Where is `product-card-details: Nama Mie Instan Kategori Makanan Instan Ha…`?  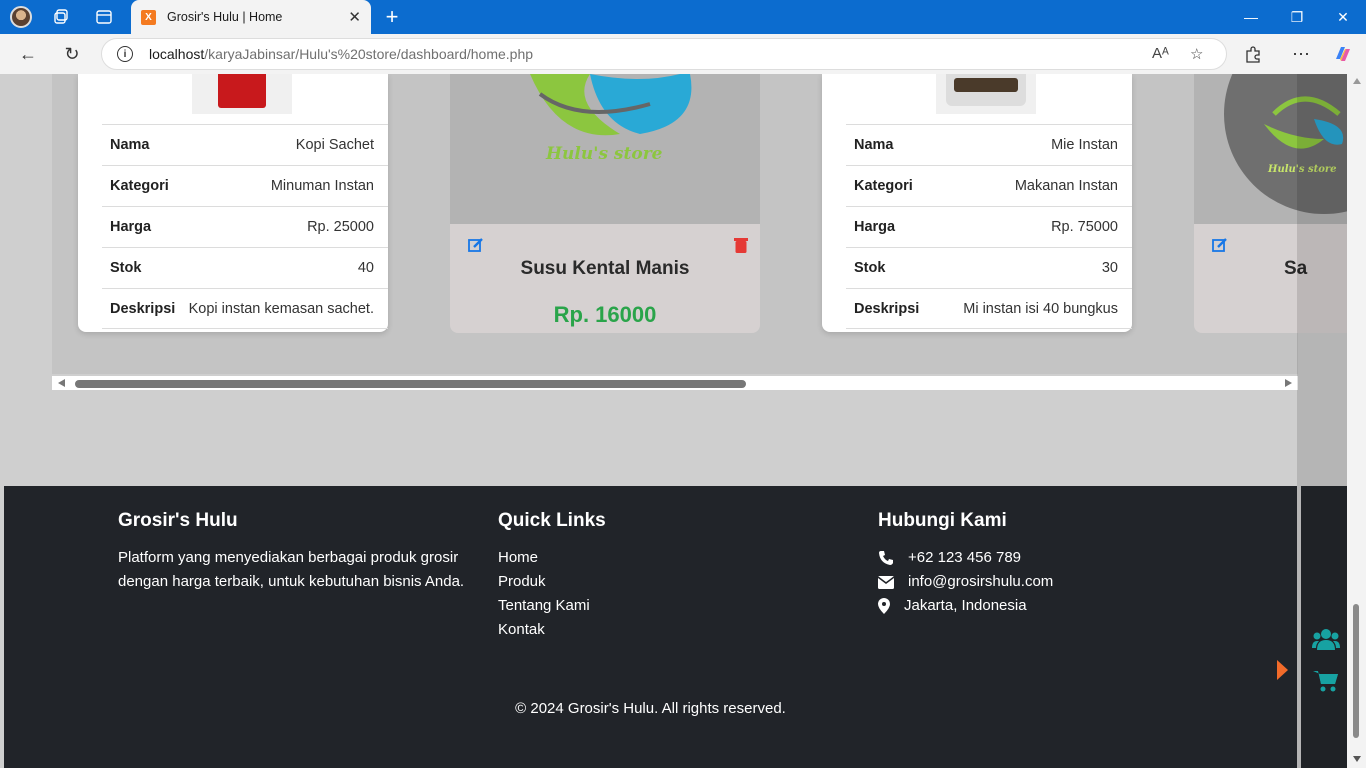
product-card-details: Nama Mie Instan Kategori Makanan Instan Ha… is located at coordinates (977, 203).